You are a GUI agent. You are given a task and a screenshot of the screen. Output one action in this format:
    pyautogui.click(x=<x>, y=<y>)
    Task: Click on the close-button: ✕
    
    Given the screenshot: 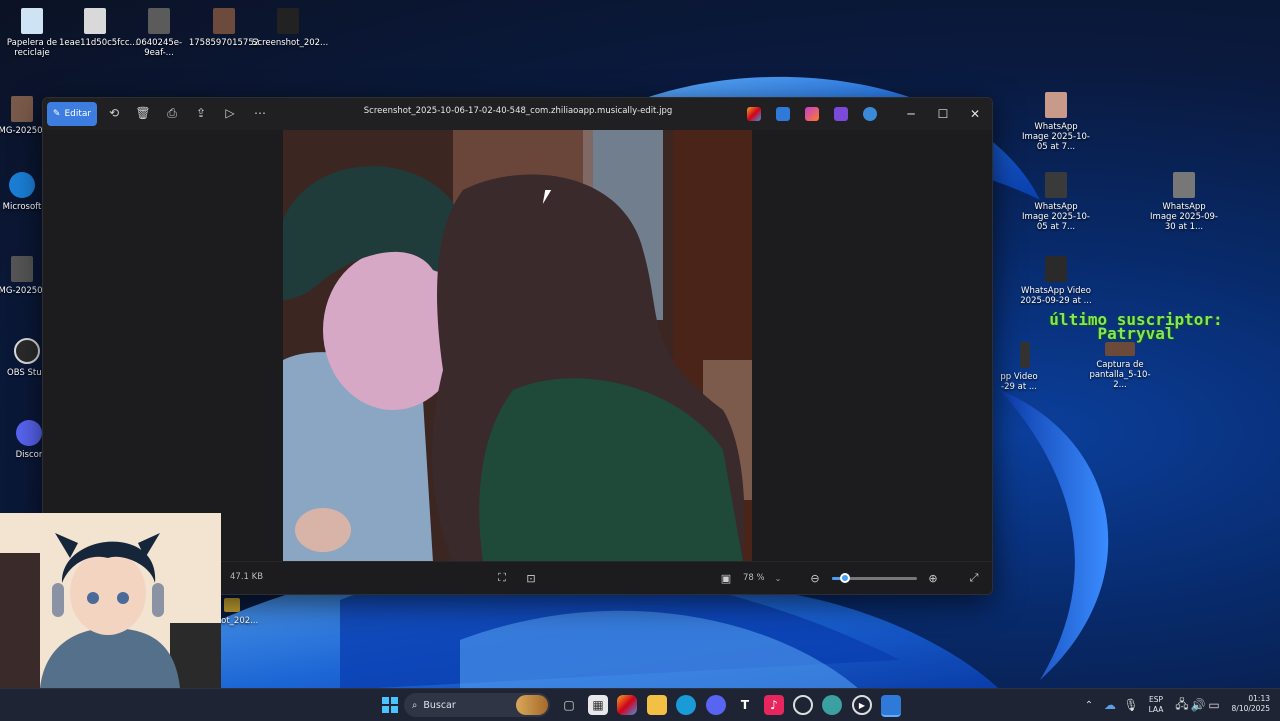 What is the action you would take?
    pyautogui.click(x=975, y=114)
    